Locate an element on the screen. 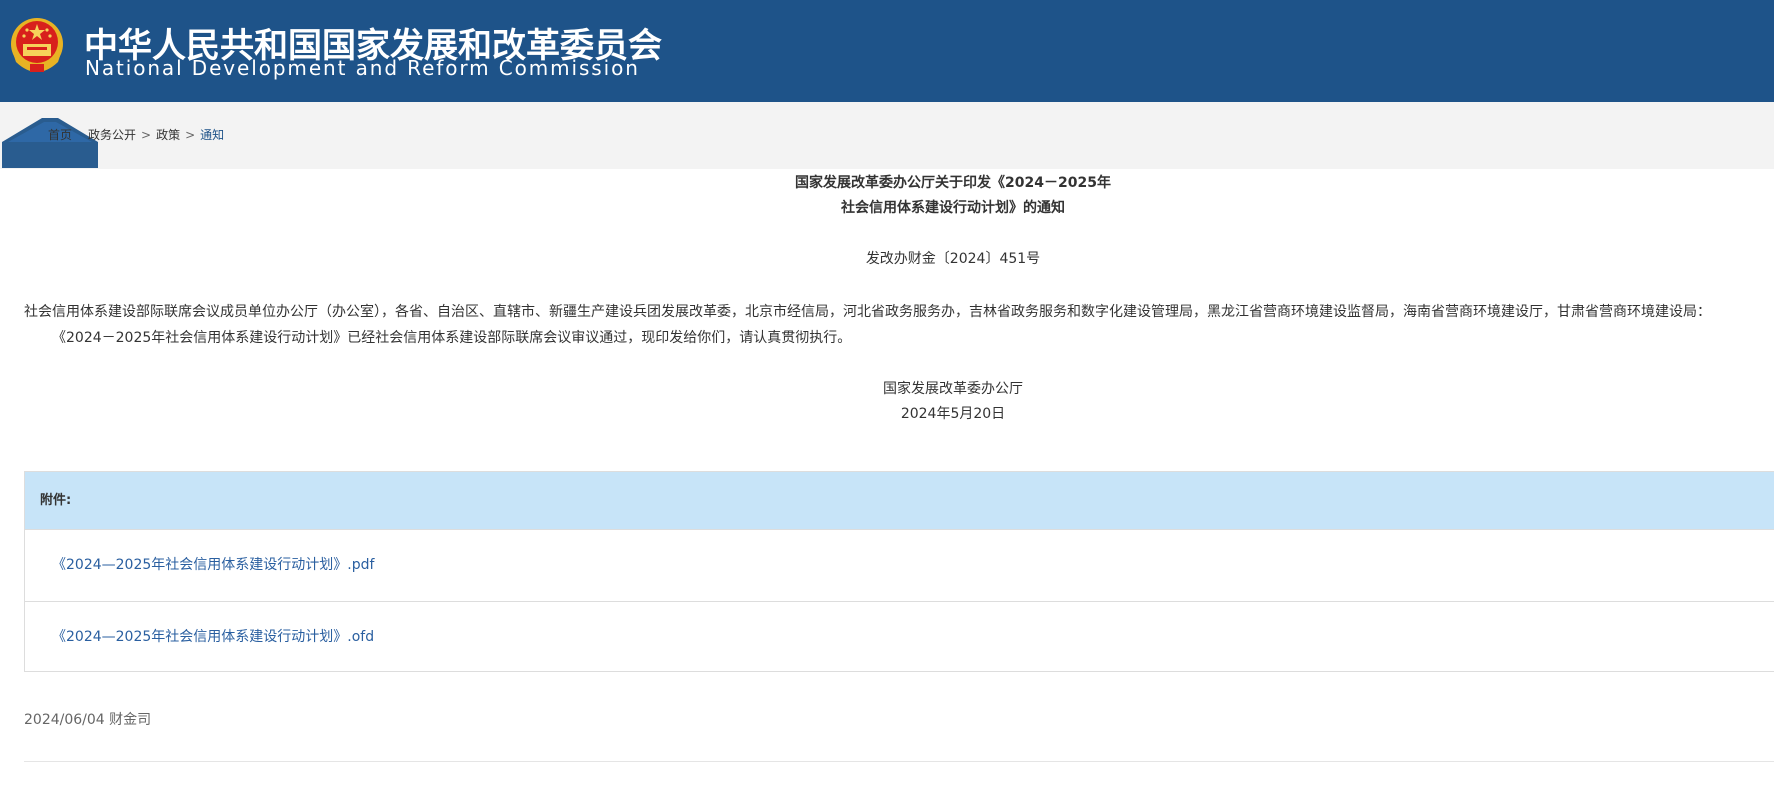 The image size is (1774, 801). breadcrumb: 首页 政务公开 > 政策 > 通知 is located at coordinates (136, 134).